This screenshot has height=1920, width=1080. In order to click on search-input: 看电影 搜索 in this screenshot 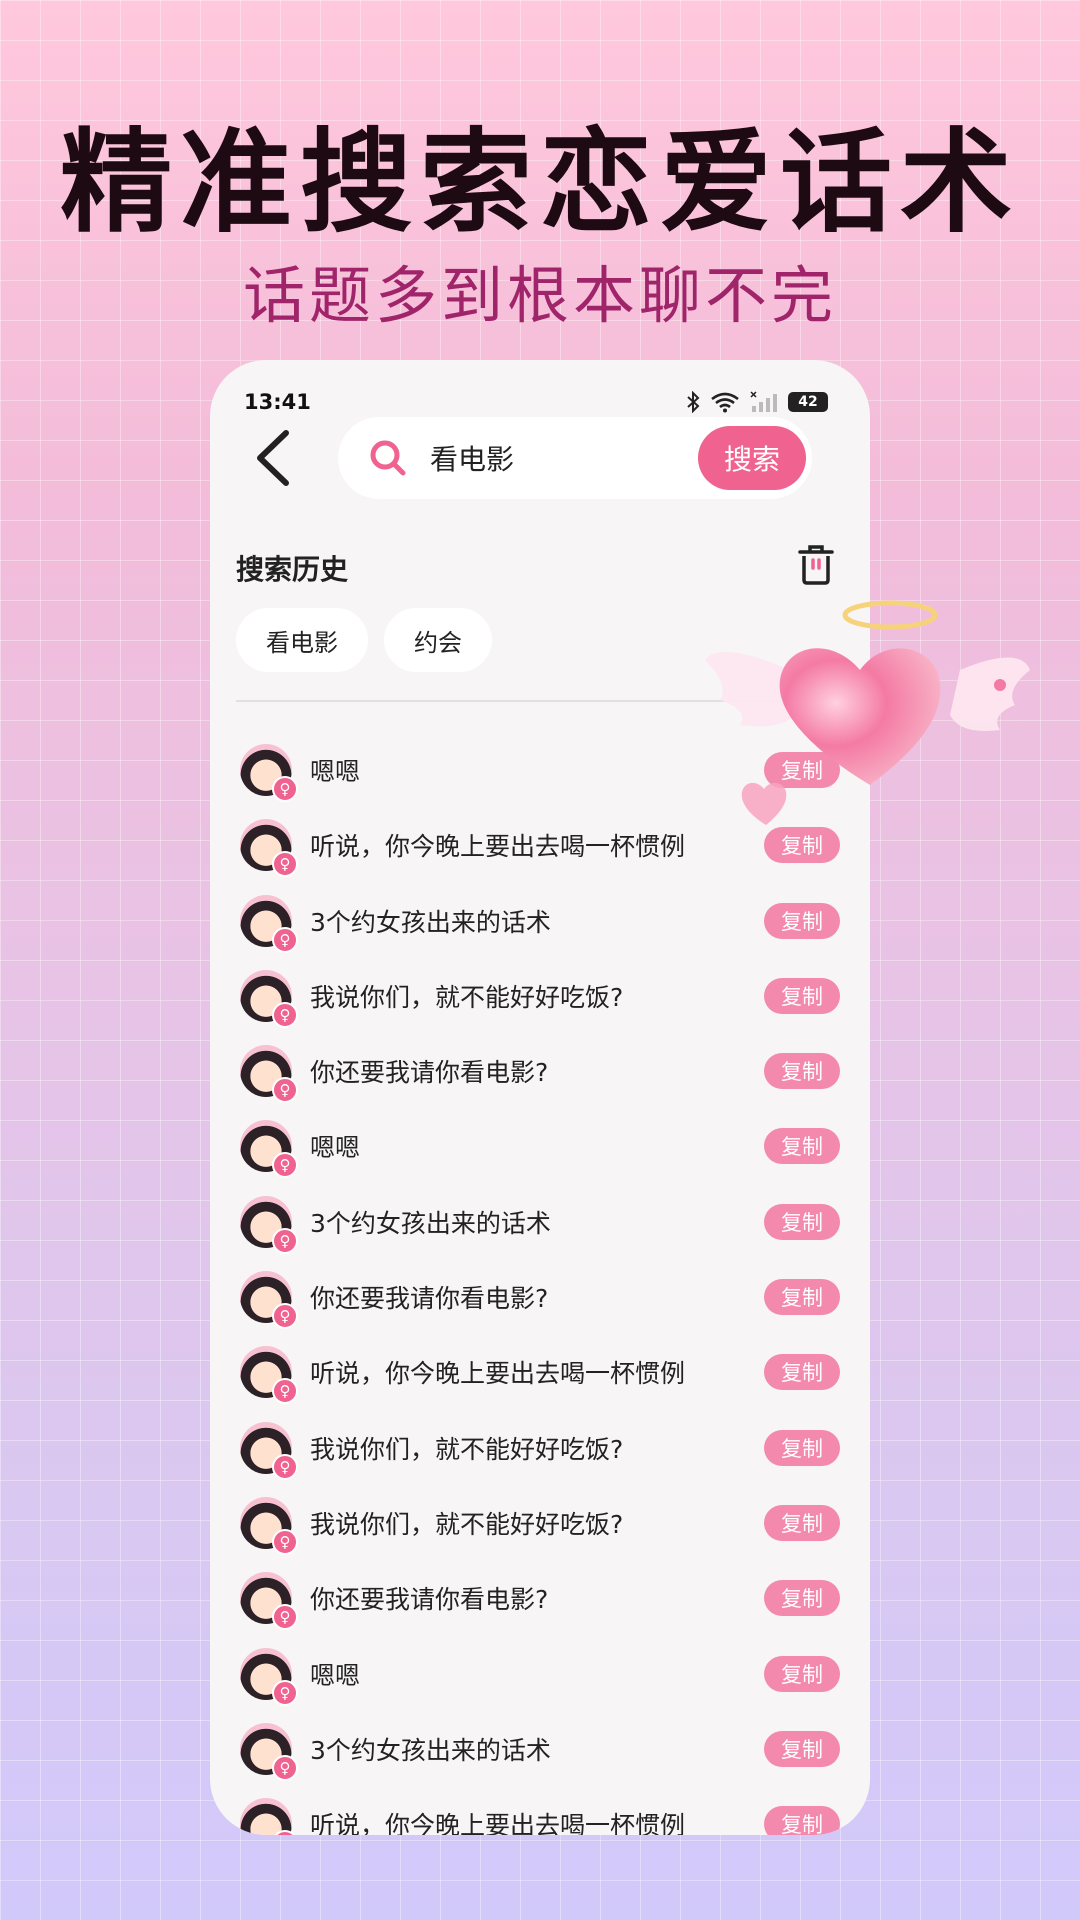, I will do `click(575, 458)`.